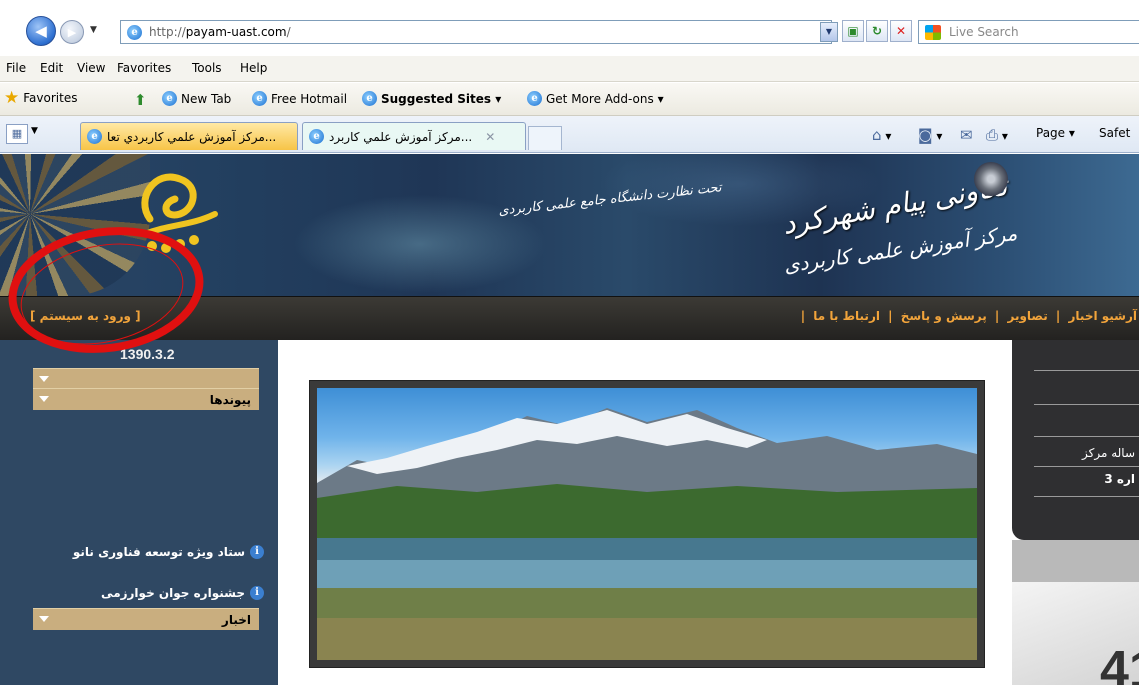 The width and height of the screenshot is (1139, 685). Describe the element at coordinates (236, 620) in the screenshot. I see `news-heading: اخبار` at that location.